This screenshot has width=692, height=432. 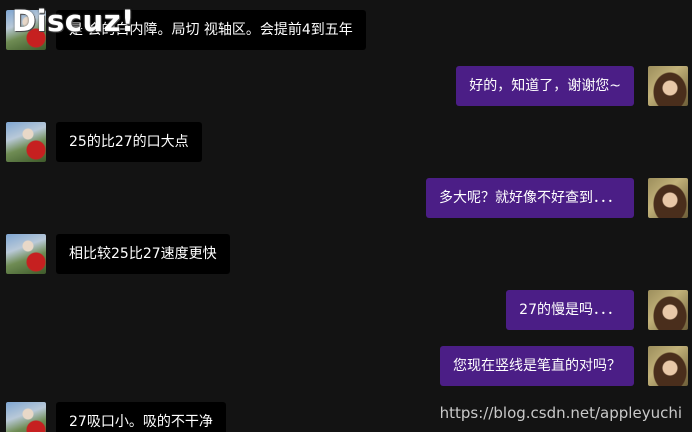 What do you see at coordinates (206, 142) in the screenshot?
I see `message-row-left: 25的比27的口大点` at bounding box center [206, 142].